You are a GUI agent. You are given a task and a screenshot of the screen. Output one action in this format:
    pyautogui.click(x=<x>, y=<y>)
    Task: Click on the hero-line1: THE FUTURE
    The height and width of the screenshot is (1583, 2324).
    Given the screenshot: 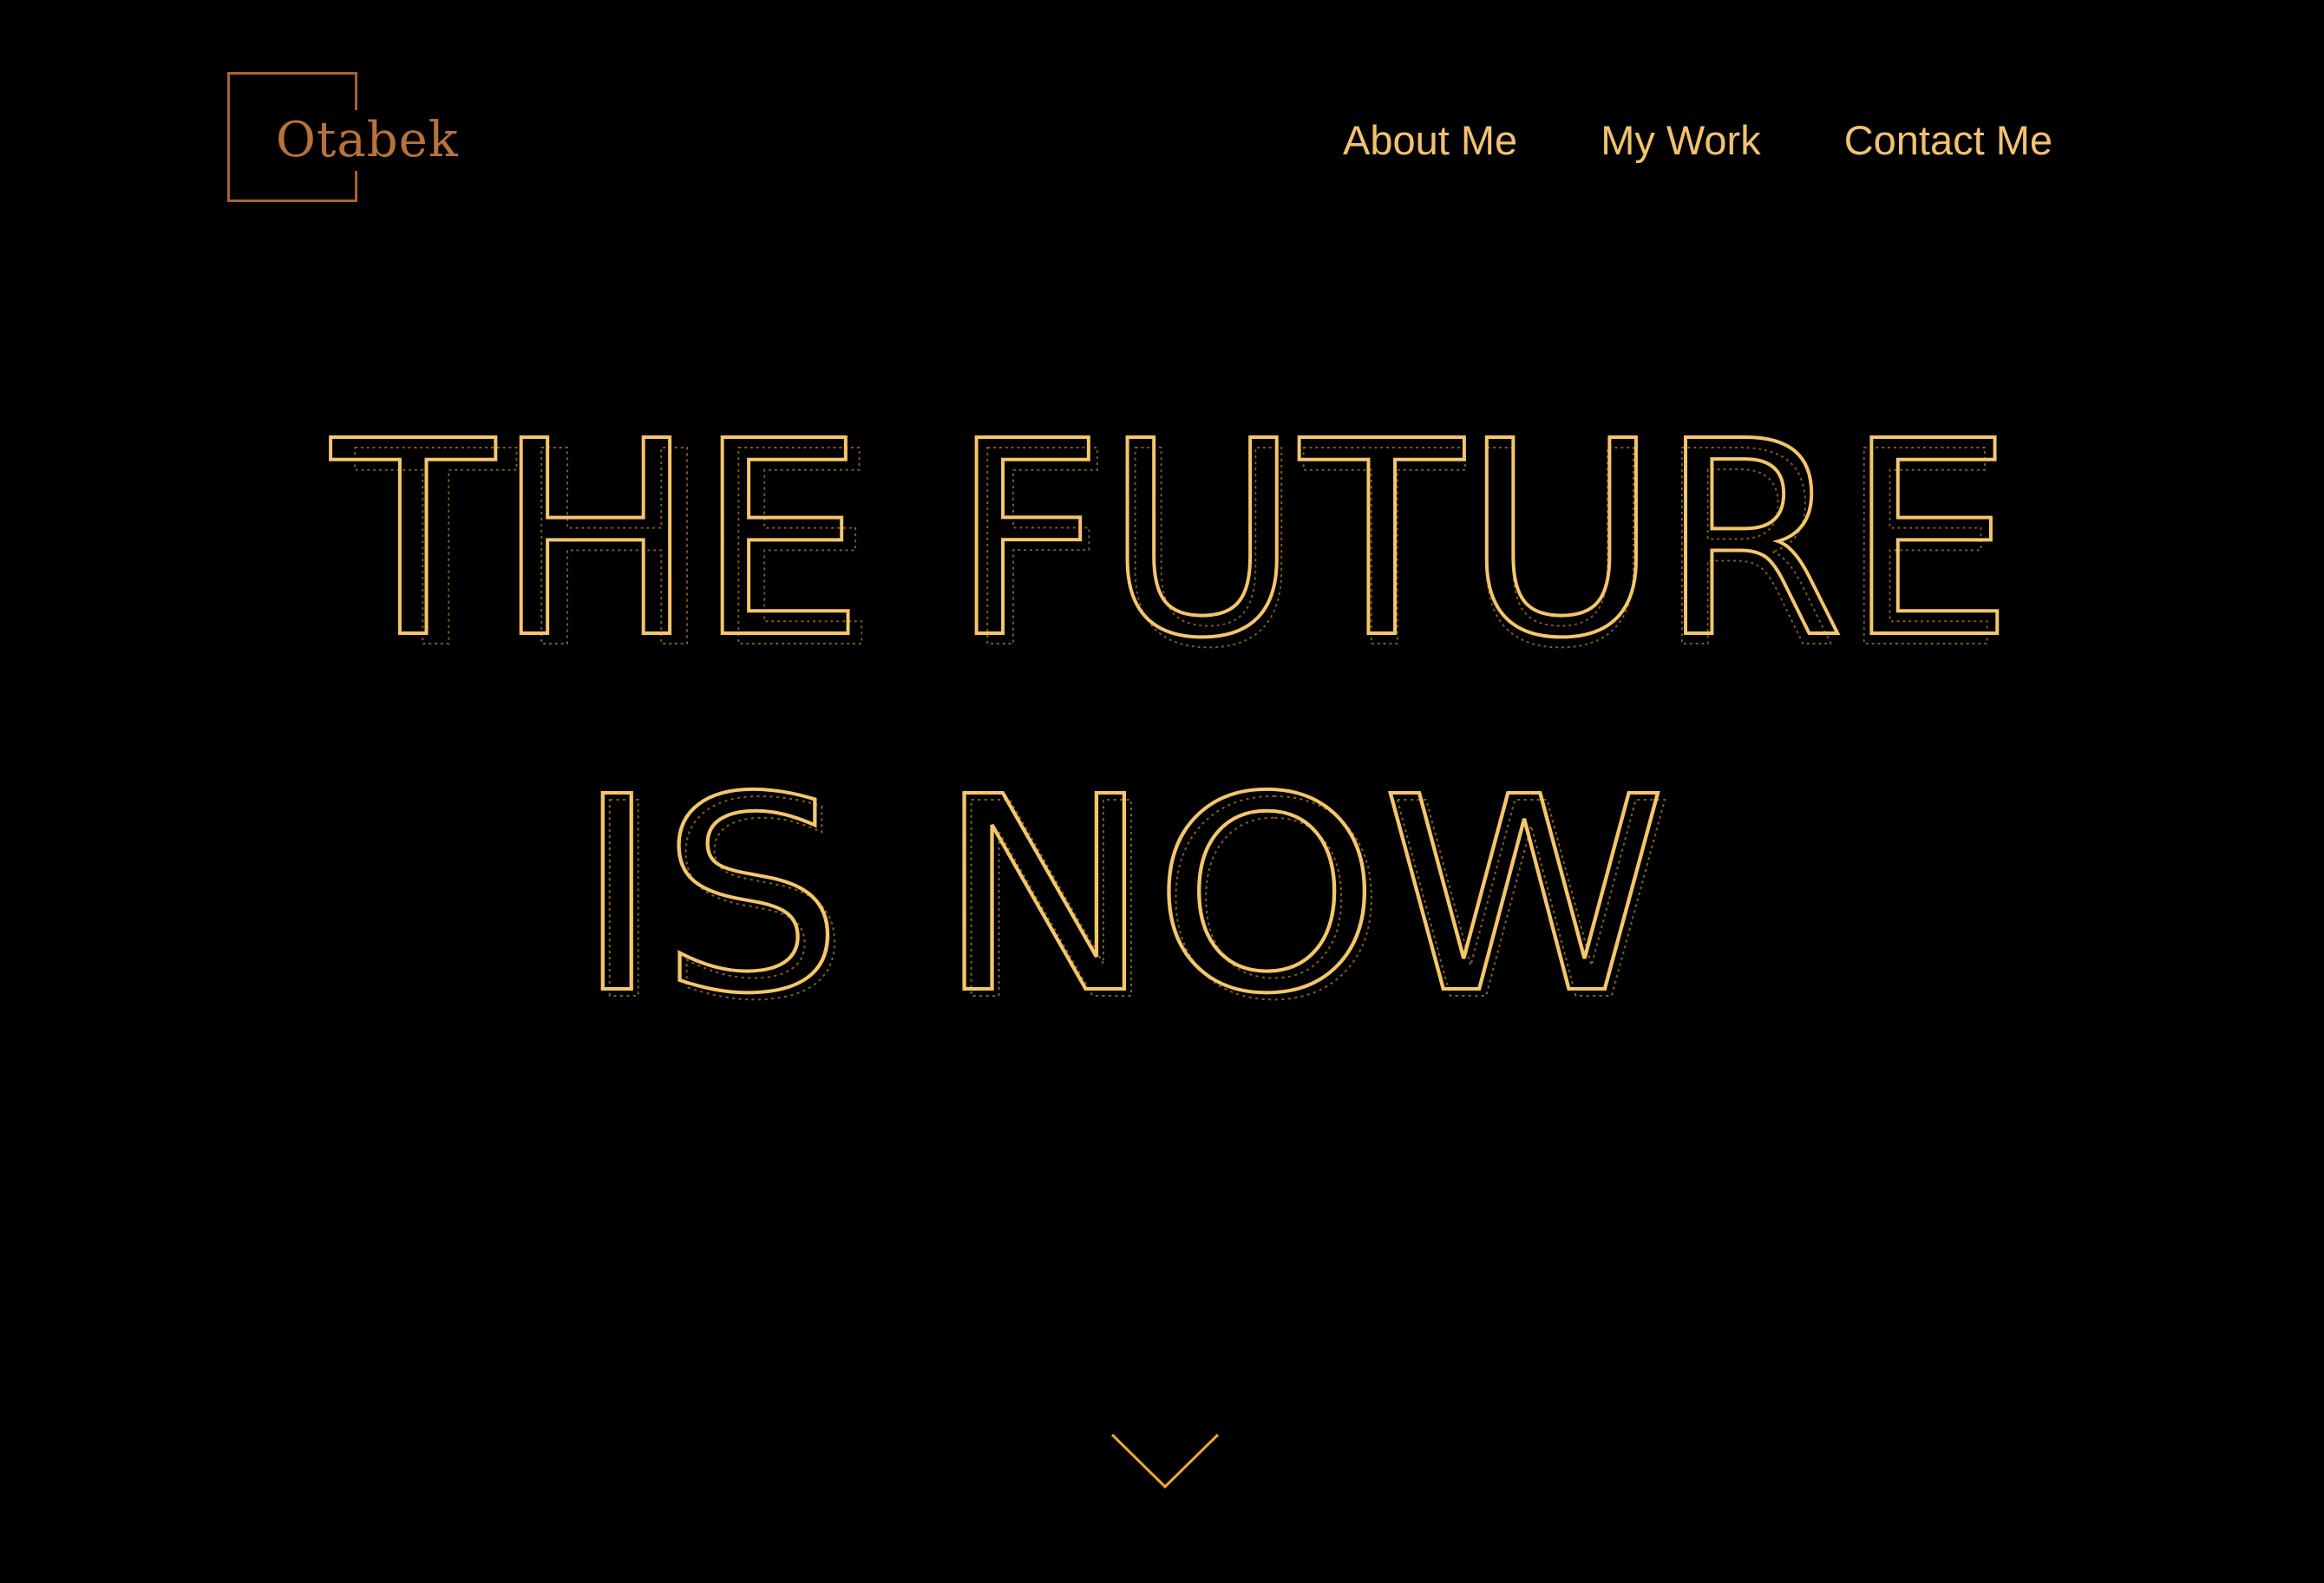 What is the action you would take?
    pyautogui.click(x=1170, y=540)
    